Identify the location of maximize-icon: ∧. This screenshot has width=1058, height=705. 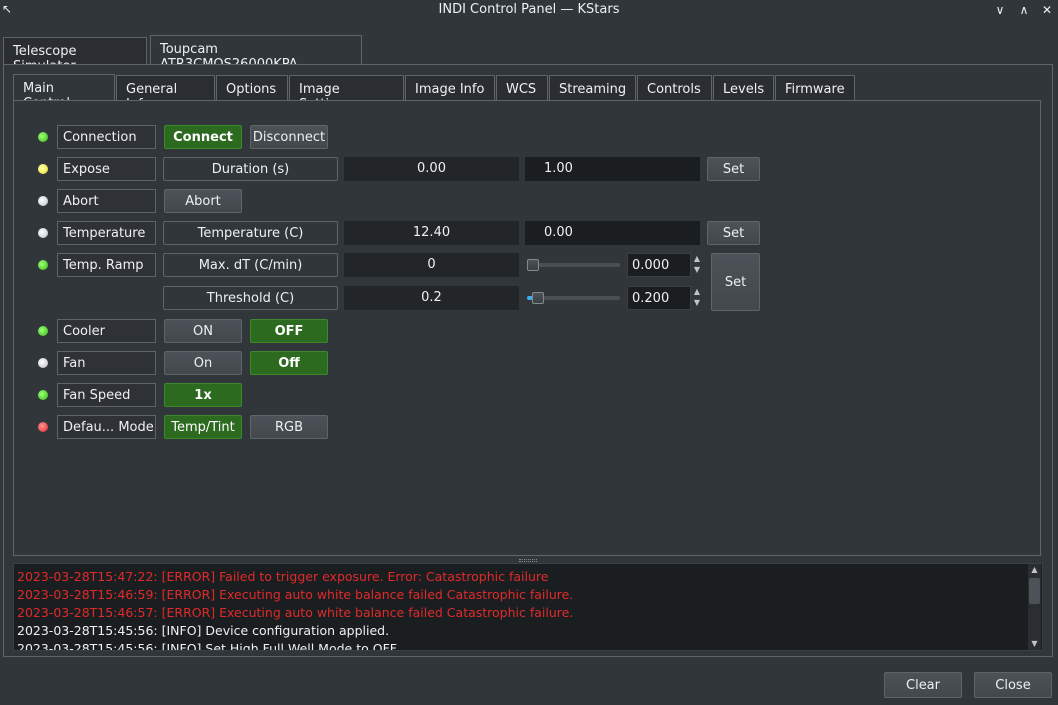
(1024, 10).